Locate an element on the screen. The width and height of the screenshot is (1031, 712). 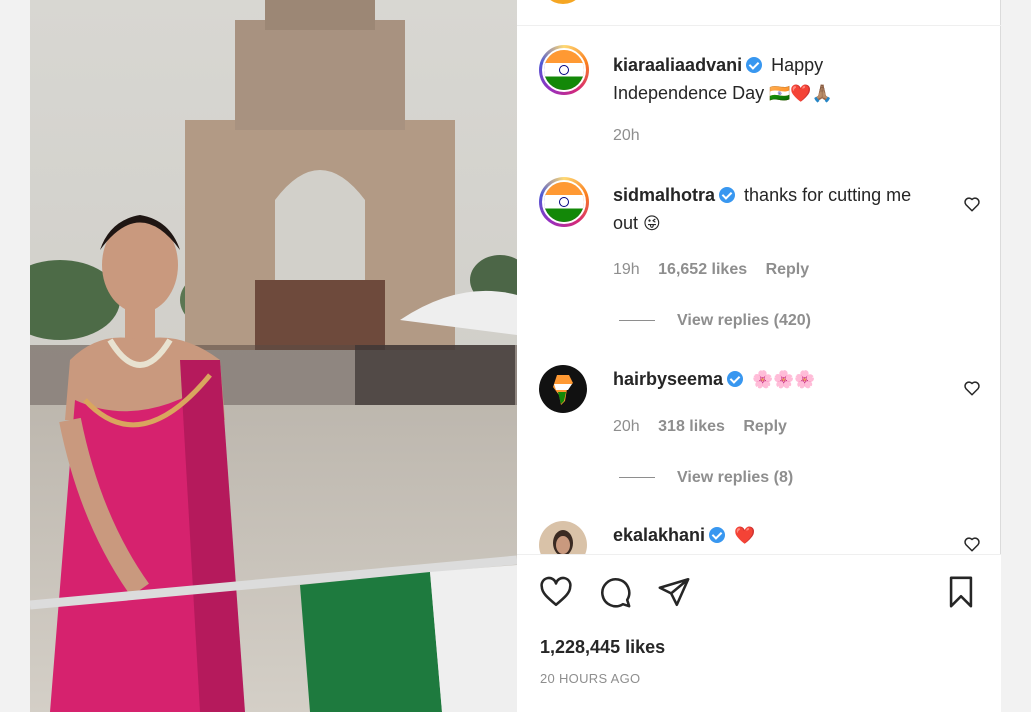
post-header-strip is located at coordinates (759, 13).